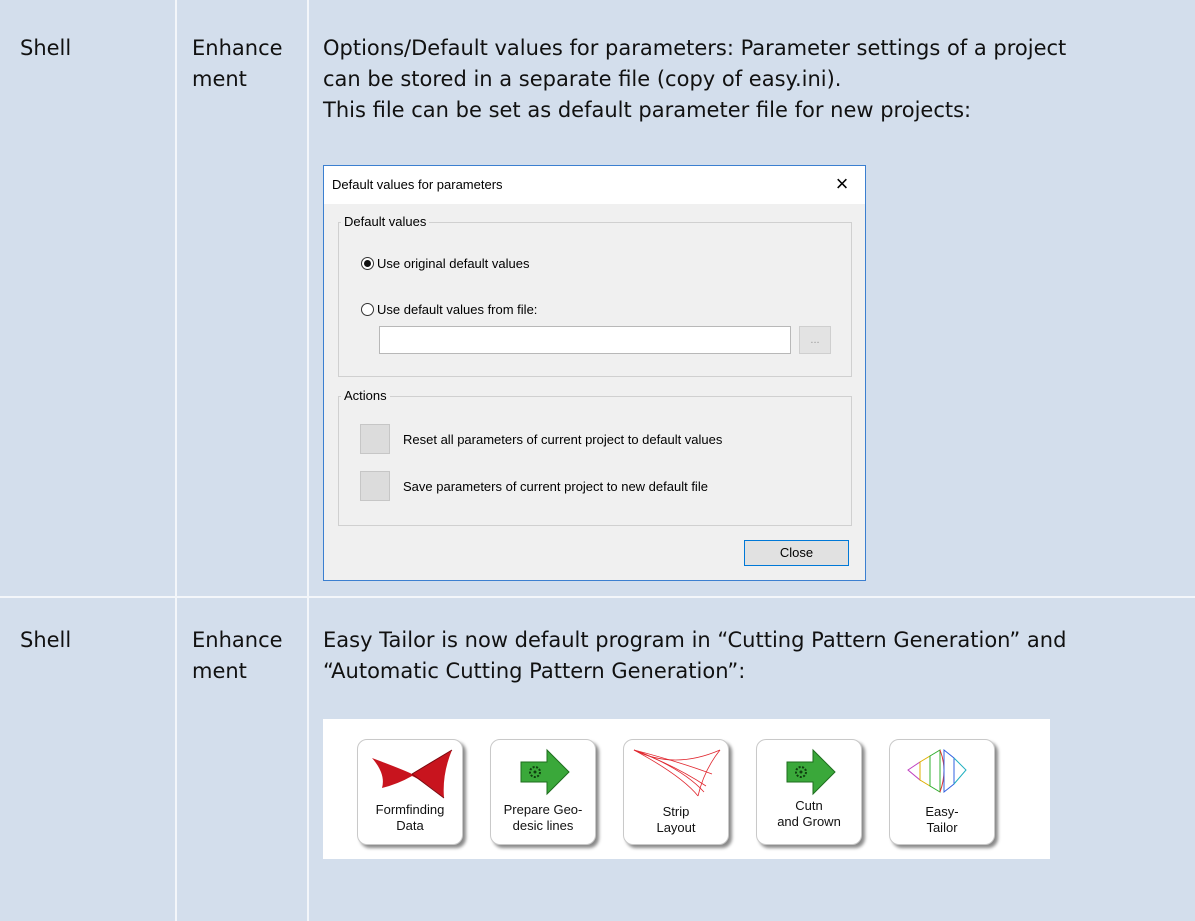 The image size is (1195, 921). Describe the element at coordinates (543, 825) in the screenshot. I see `prepare-geodesic-label-line2: desic lines` at that location.